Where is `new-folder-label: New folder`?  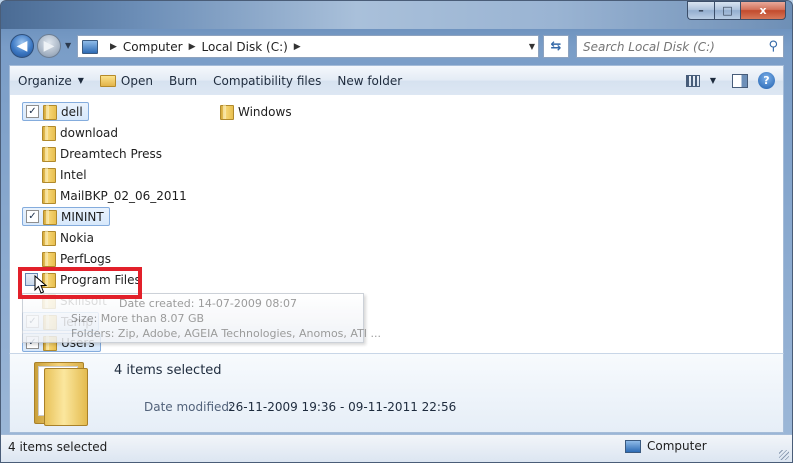
new-folder-label: New folder is located at coordinates (370, 80).